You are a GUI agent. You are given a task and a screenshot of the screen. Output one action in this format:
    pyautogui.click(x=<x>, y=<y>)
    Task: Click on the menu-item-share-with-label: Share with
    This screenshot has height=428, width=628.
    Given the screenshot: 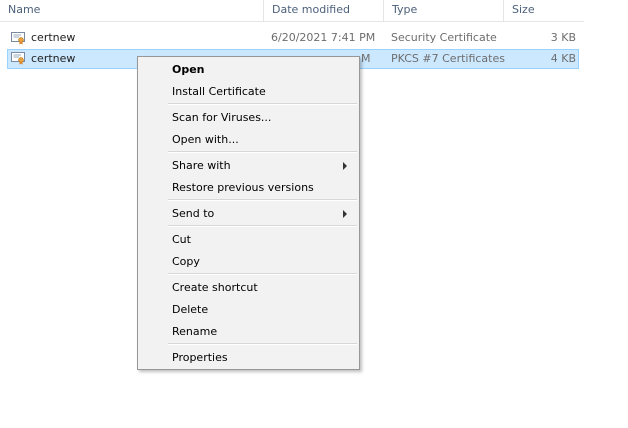 What is the action you would take?
    pyautogui.click(x=201, y=165)
    